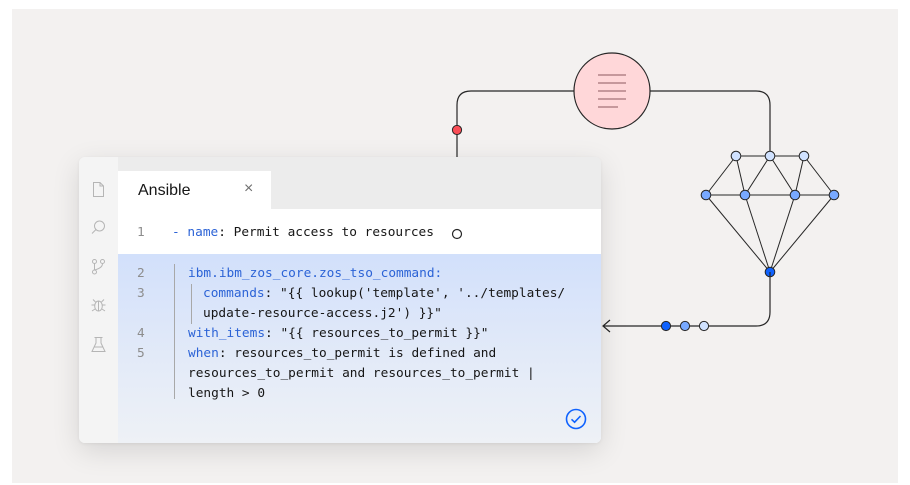 This screenshot has width=910, height=485. Describe the element at coordinates (359, 183) in the screenshot. I see `tab-bar: Ansible ×` at that location.